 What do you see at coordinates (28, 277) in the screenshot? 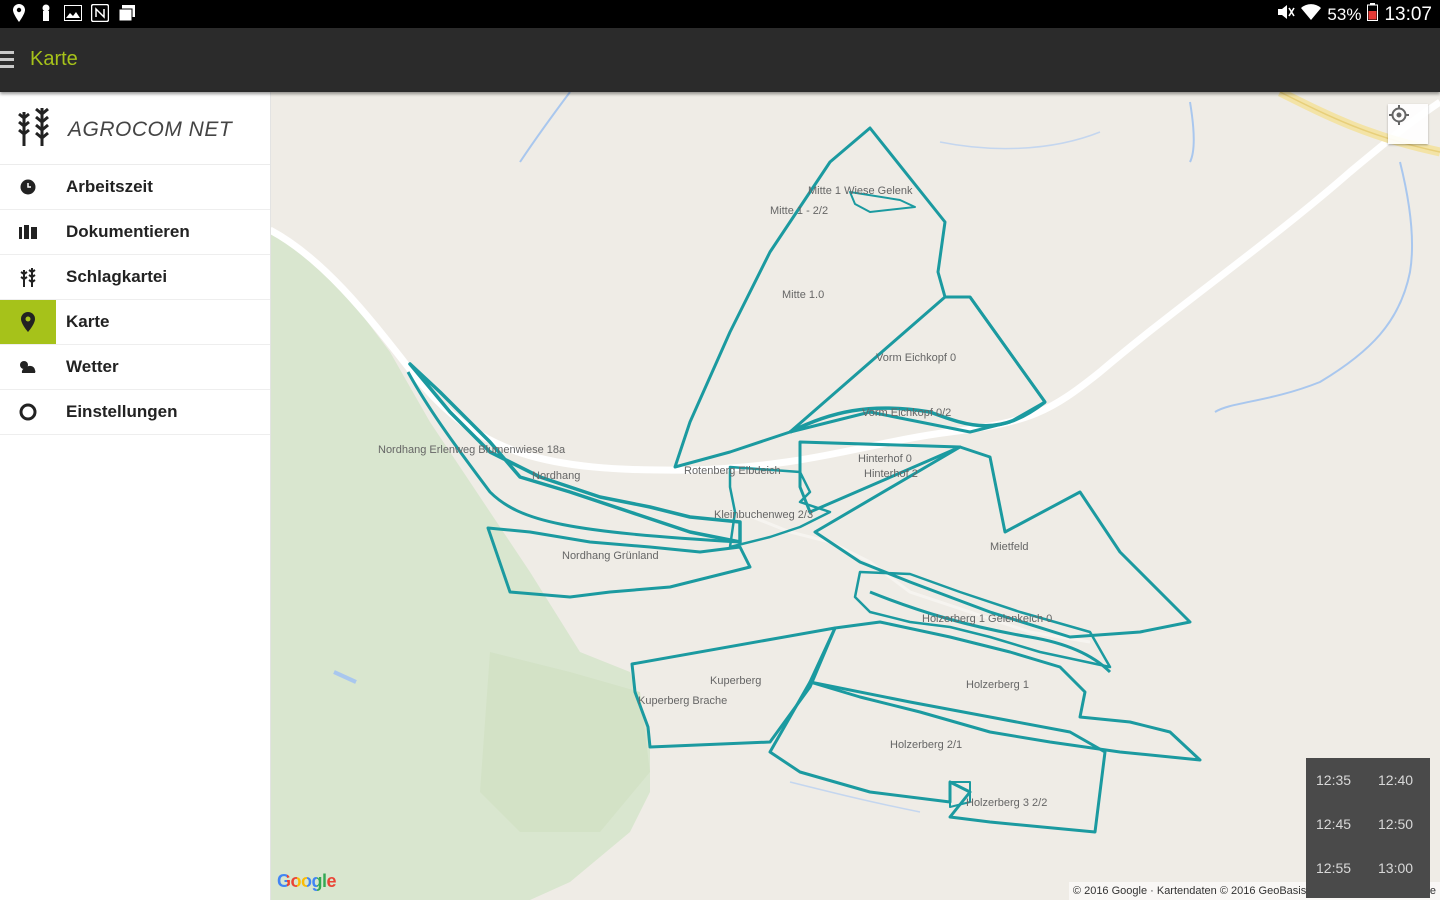
I see `wheat-icon` at bounding box center [28, 277].